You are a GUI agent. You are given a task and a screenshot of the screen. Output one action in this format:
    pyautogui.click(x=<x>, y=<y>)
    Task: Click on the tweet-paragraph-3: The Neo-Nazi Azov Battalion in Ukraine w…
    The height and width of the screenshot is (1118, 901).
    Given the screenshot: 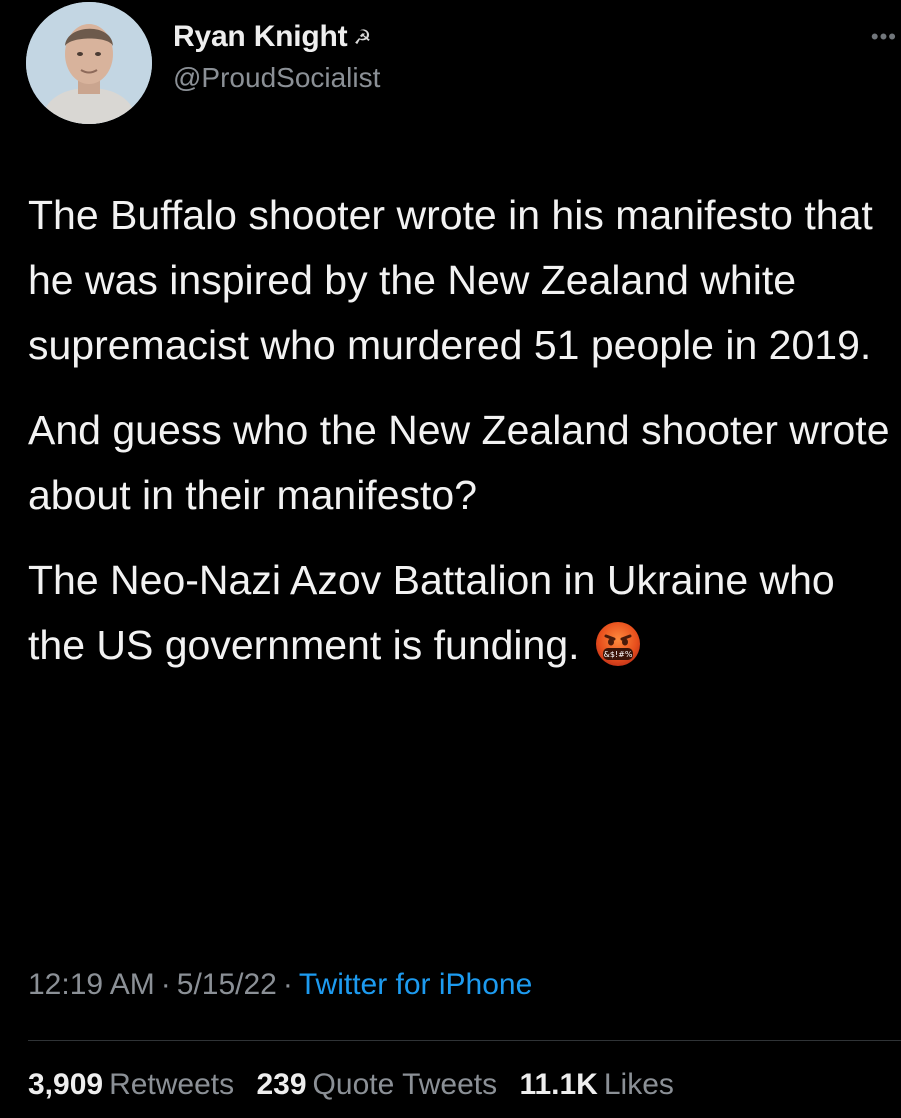 What is the action you would take?
    pyautogui.click(x=463, y=613)
    